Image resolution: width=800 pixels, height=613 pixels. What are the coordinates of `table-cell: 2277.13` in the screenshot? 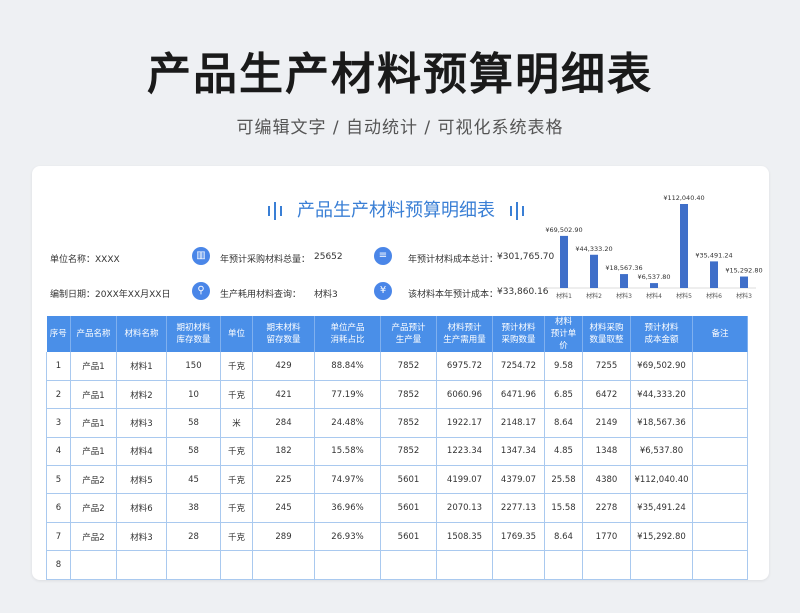 It's located at (518, 508).